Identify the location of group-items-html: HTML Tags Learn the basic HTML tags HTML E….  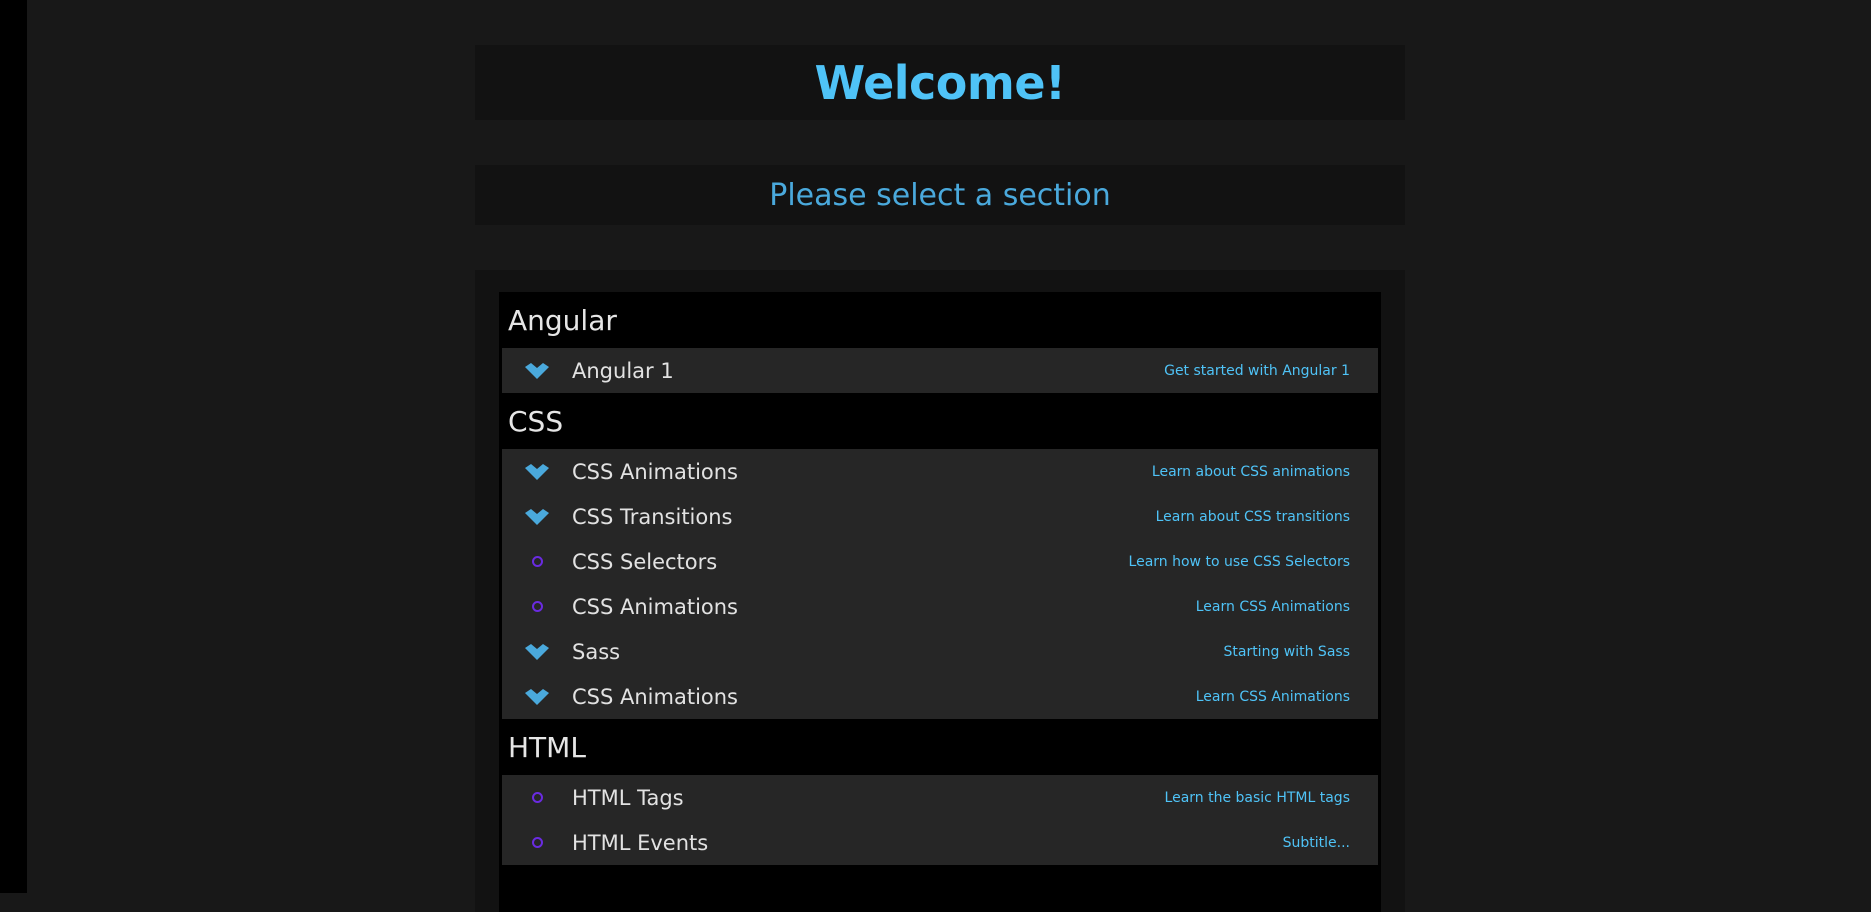
(940, 820).